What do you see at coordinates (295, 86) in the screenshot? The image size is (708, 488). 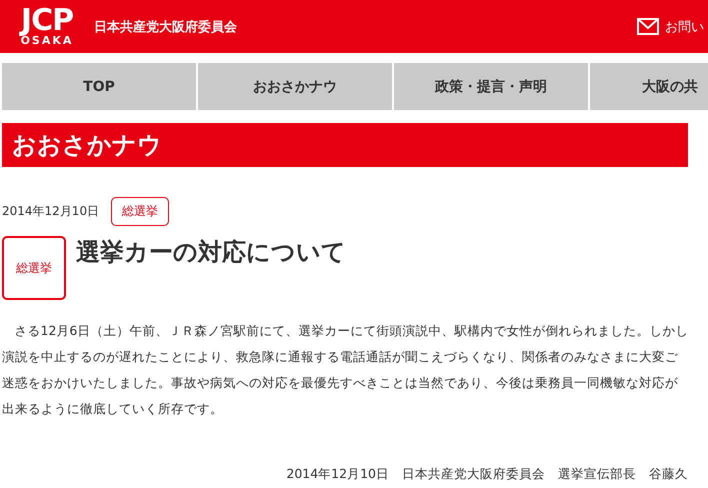 I see `nav-tab: おおさかナウ` at bounding box center [295, 86].